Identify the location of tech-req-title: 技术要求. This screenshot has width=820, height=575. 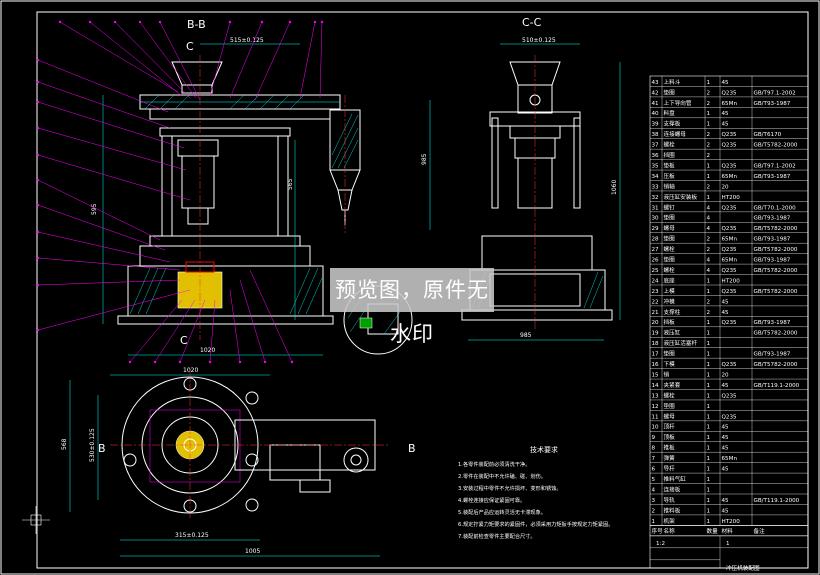
(544, 449).